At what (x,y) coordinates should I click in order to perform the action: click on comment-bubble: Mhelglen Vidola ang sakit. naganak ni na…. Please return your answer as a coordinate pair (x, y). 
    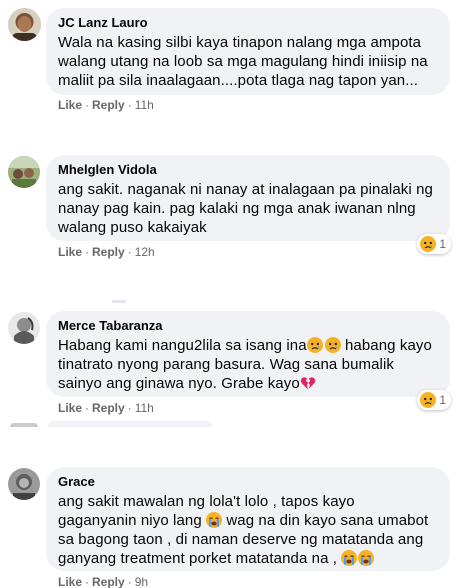
    Looking at the image, I should click on (248, 198).